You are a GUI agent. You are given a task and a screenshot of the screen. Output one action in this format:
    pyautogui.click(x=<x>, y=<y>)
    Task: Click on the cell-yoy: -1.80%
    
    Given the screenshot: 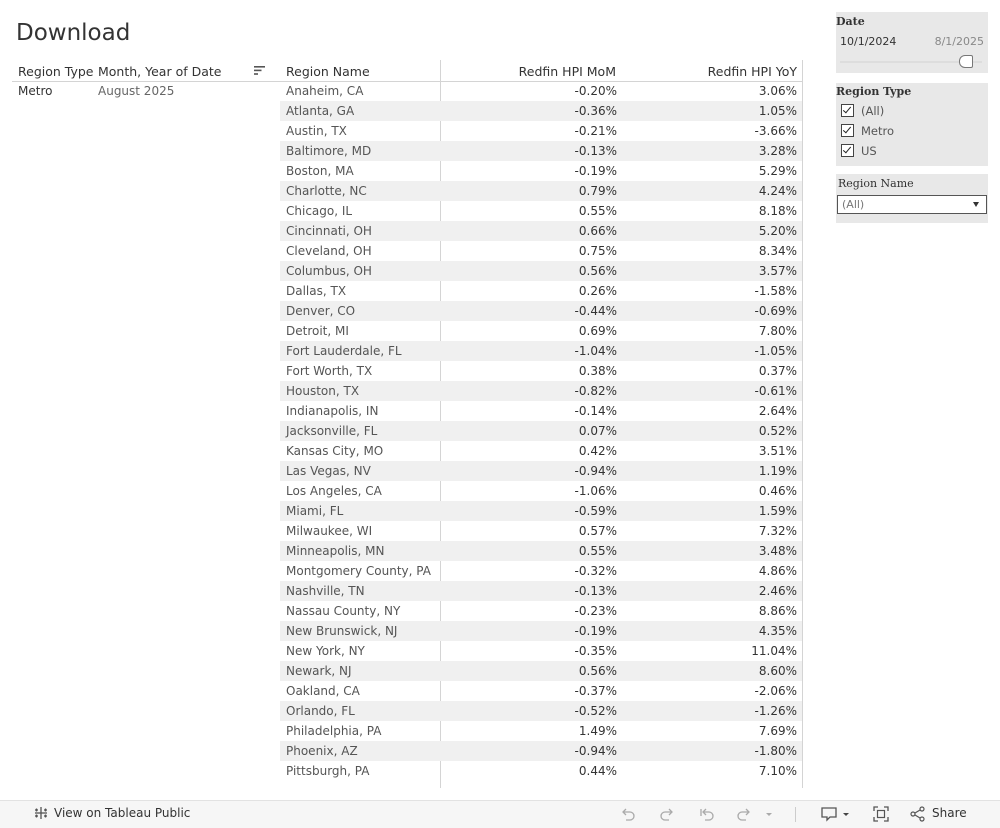 What is the action you would take?
    pyautogui.click(x=775, y=751)
    